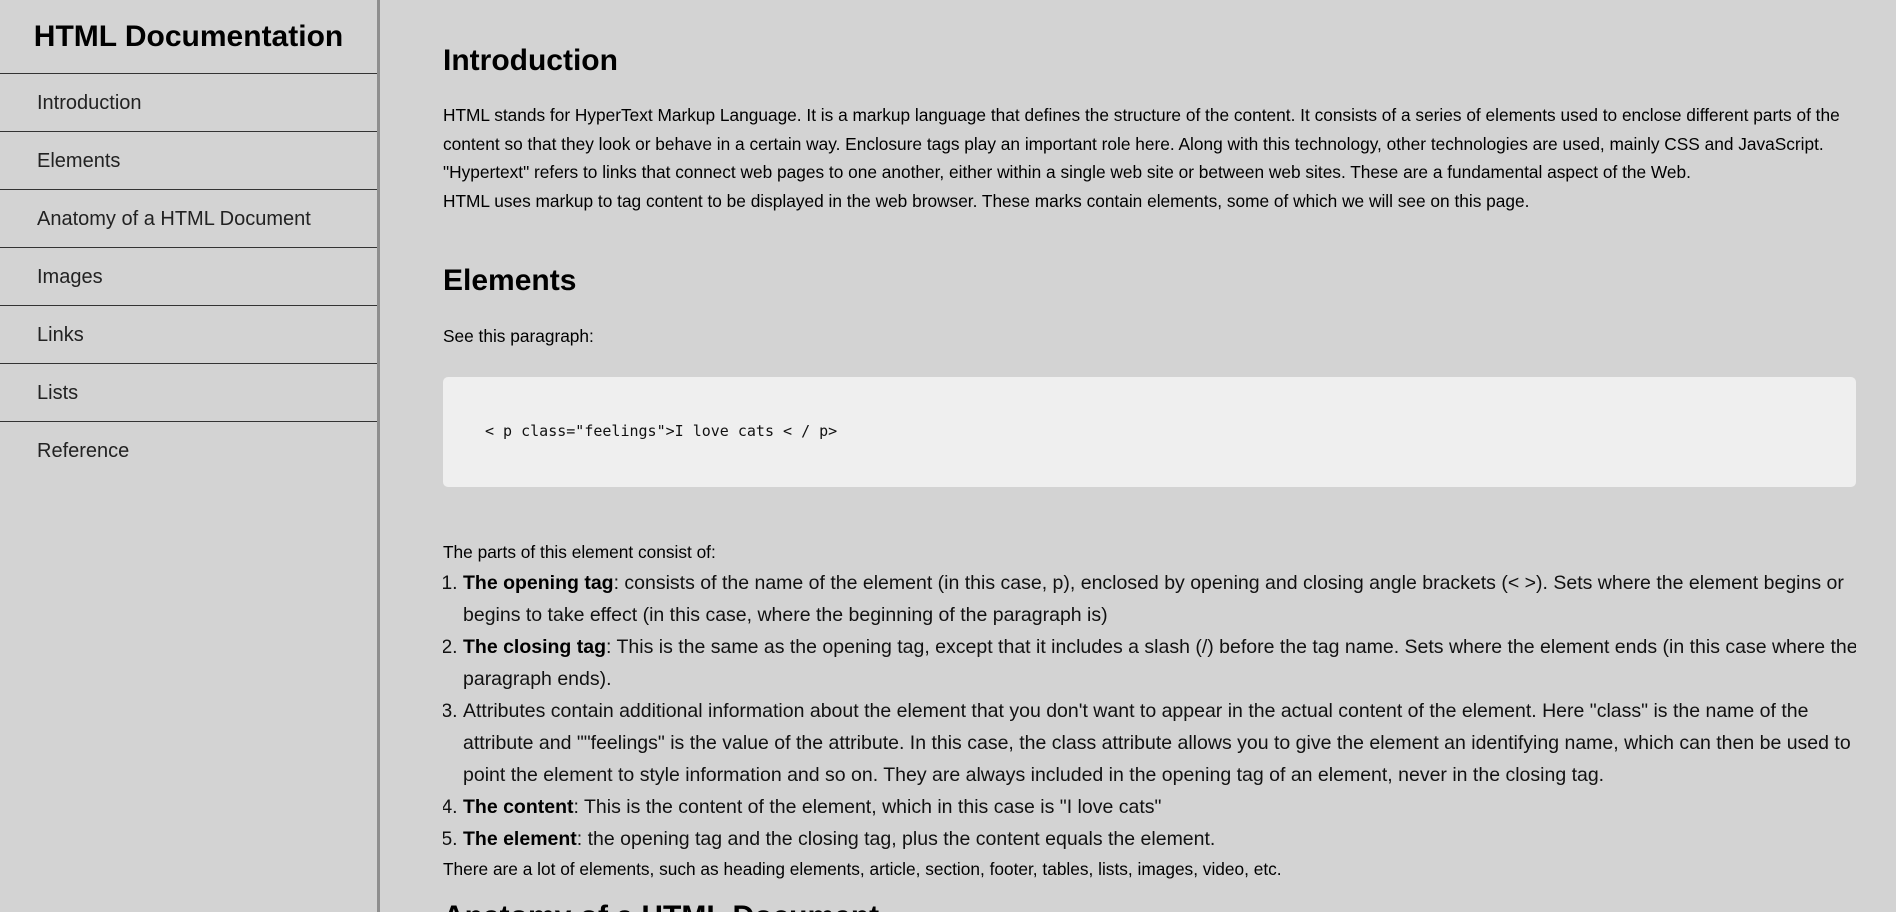 The width and height of the screenshot is (1896, 912). Describe the element at coordinates (520, 839) in the screenshot. I see `list-item-term: The element` at that location.